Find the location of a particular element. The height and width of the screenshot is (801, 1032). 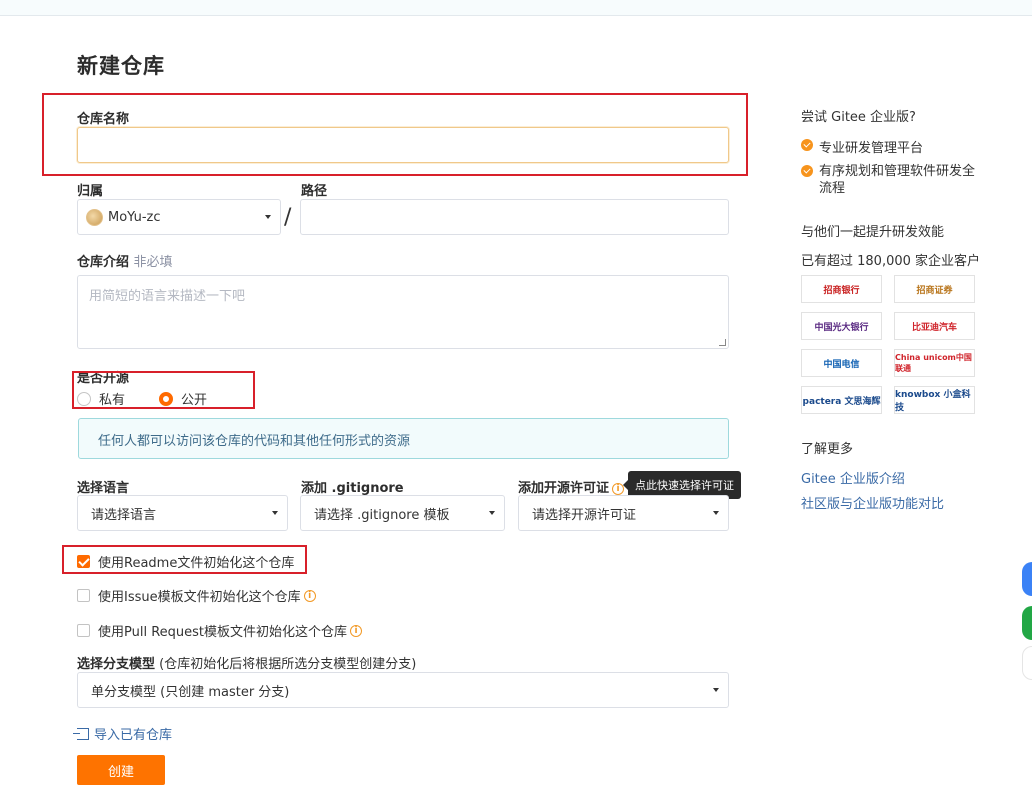

checkbox-issue-template: 使用Issue模板文件初始化这个仓库 i is located at coordinates (196, 595).